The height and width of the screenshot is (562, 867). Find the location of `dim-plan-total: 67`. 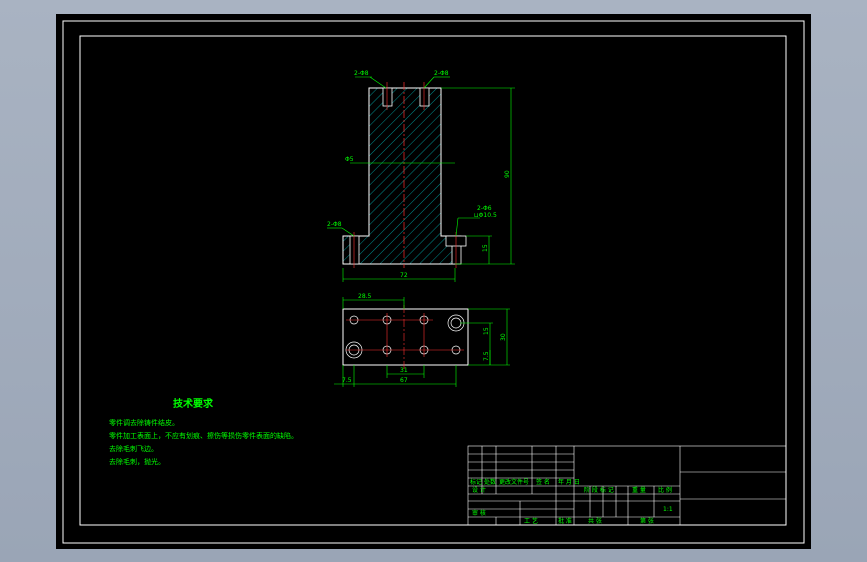

dim-plan-total: 67 is located at coordinates (404, 380).